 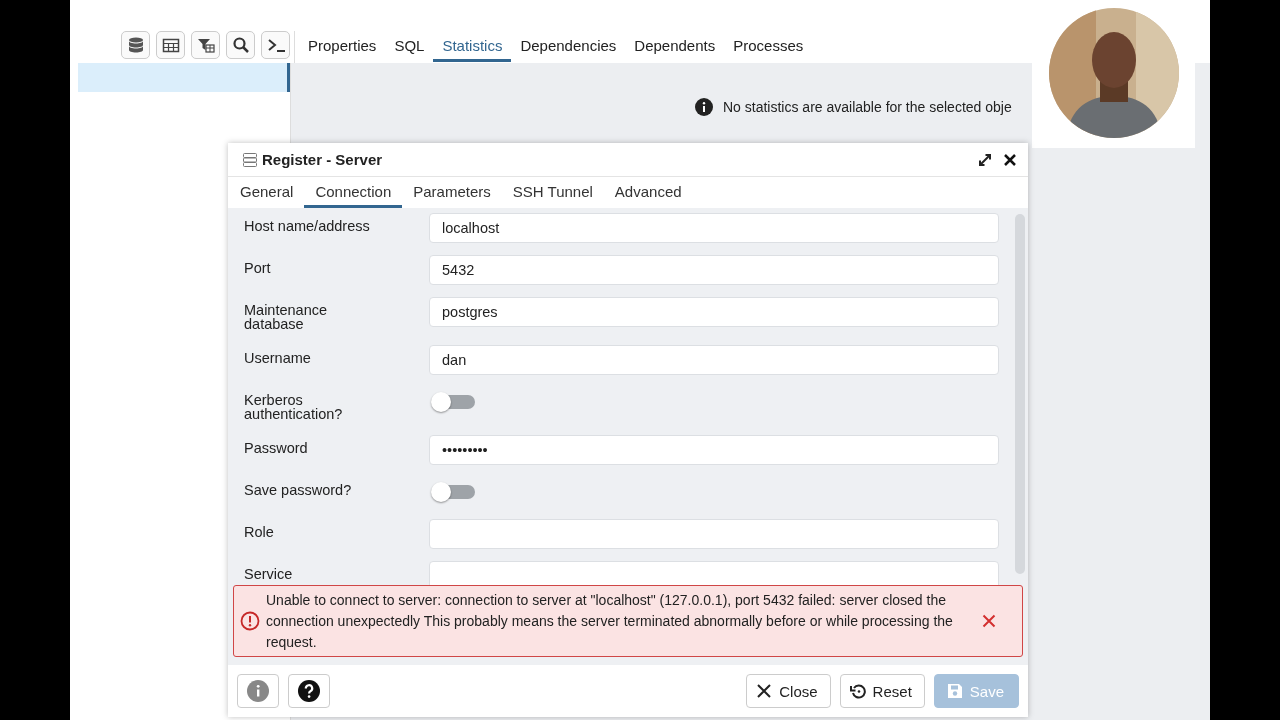 I want to click on input-field: •••••••••, so click(x=714, y=450).